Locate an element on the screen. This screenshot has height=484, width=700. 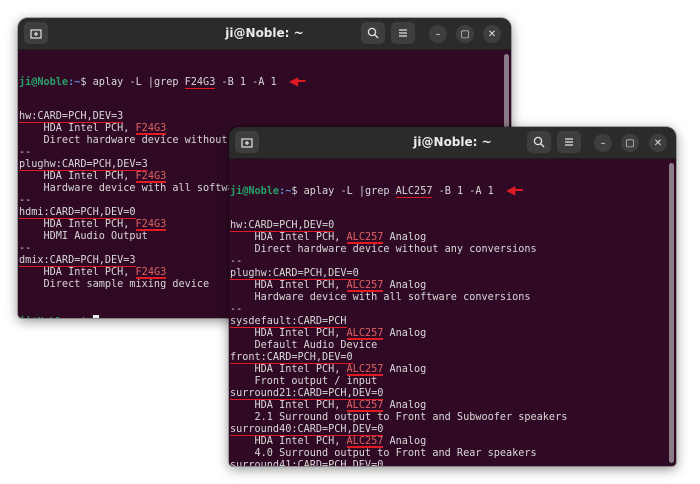
device-name: front:CARD=PCH,DEV=0 is located at coordinates (291, 357).